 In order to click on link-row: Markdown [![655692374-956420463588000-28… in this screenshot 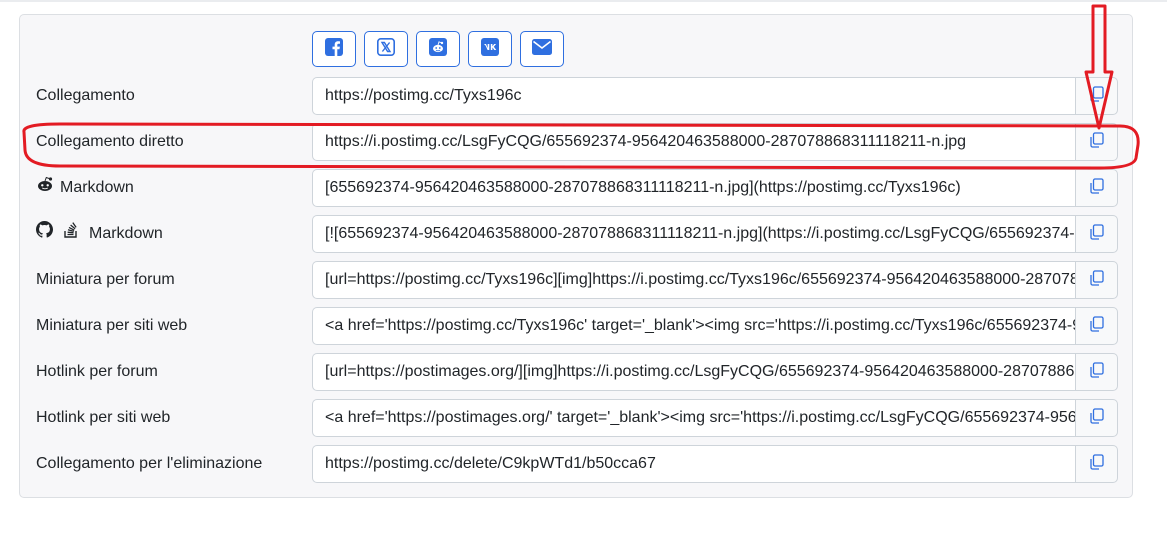, I will do `click(583, 234)`.